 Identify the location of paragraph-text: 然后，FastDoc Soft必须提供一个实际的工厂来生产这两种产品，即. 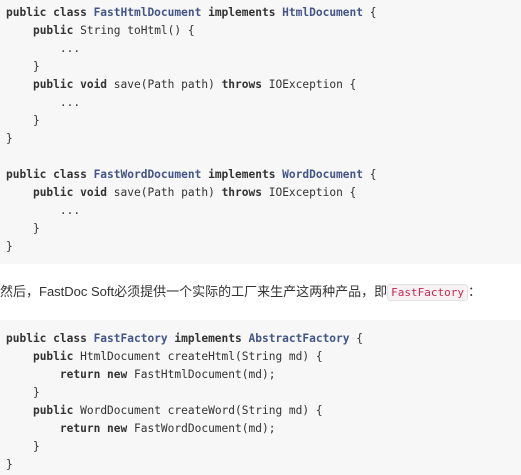
(194, 291).